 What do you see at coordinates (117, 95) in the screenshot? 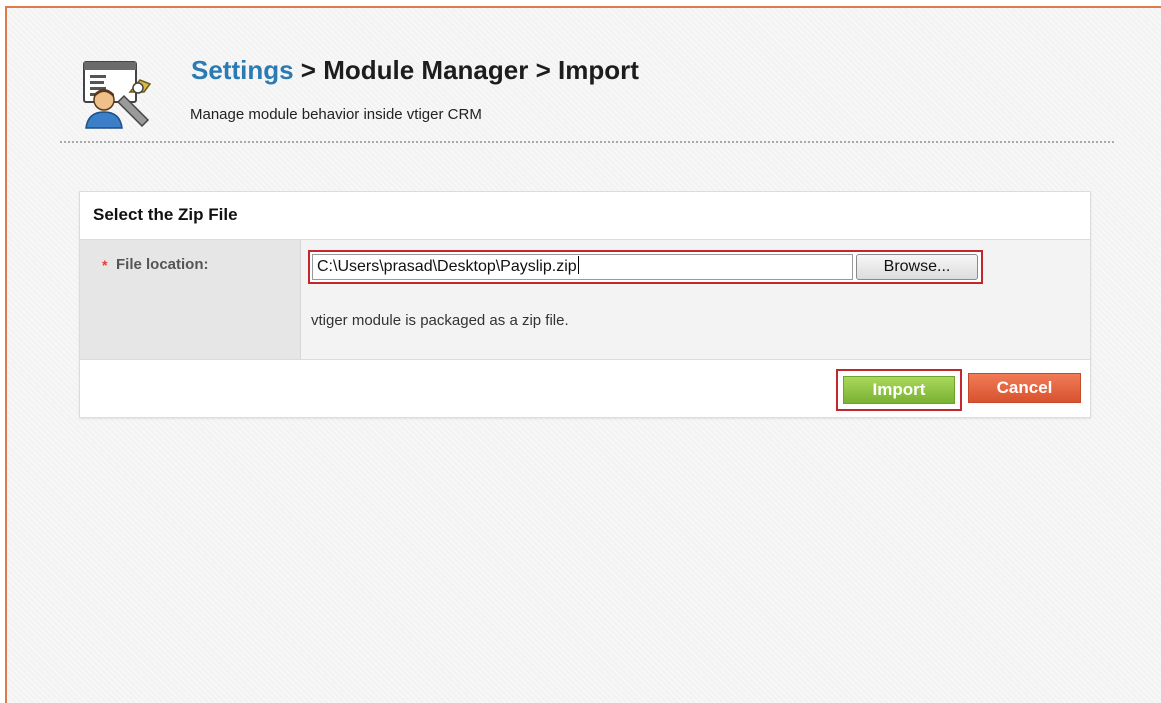
I see `module-settings-icon` at bounding box center [117, 95].